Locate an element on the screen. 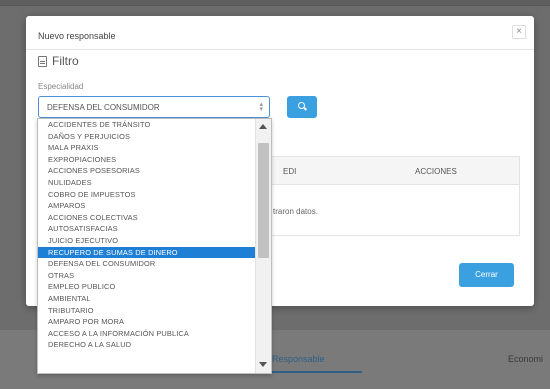  dropdown-option: ACCIDENTES DE TRÁNSITO is located at coordinates (154, 125).